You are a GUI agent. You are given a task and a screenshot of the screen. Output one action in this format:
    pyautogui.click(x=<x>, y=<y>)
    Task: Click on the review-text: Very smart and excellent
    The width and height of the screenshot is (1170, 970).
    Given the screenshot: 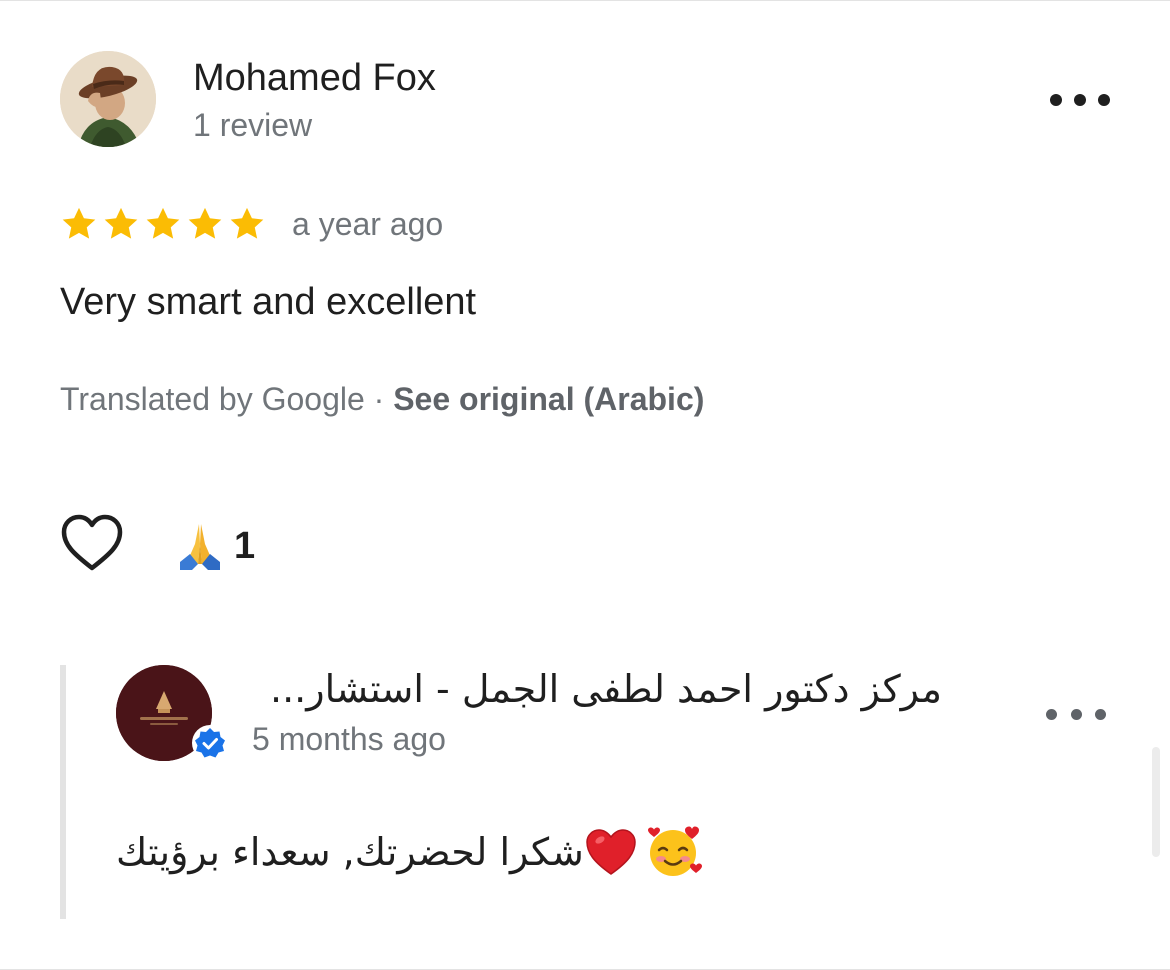 What is the action you would take?
    pyautogui.click(x=268, y=302)
    